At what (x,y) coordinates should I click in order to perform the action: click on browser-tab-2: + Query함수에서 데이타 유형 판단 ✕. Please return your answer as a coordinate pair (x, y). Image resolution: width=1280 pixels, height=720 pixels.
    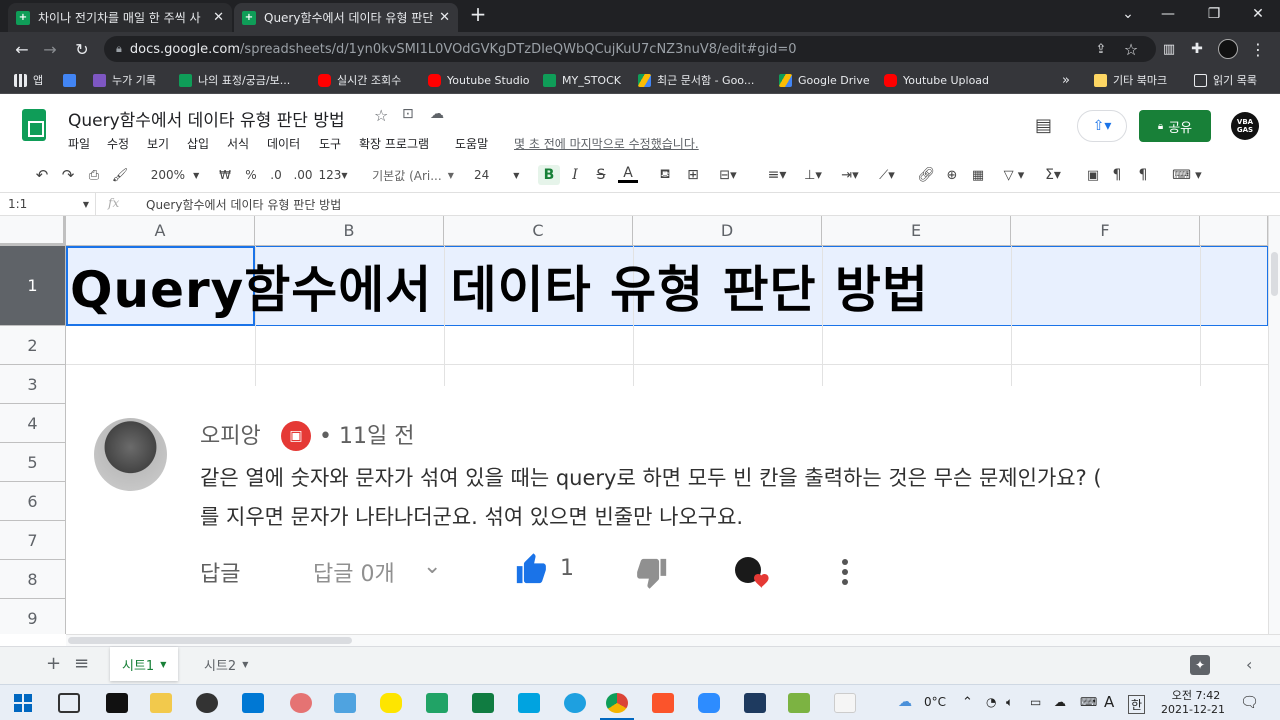
    Looking at the image, I should click on (346, 17).